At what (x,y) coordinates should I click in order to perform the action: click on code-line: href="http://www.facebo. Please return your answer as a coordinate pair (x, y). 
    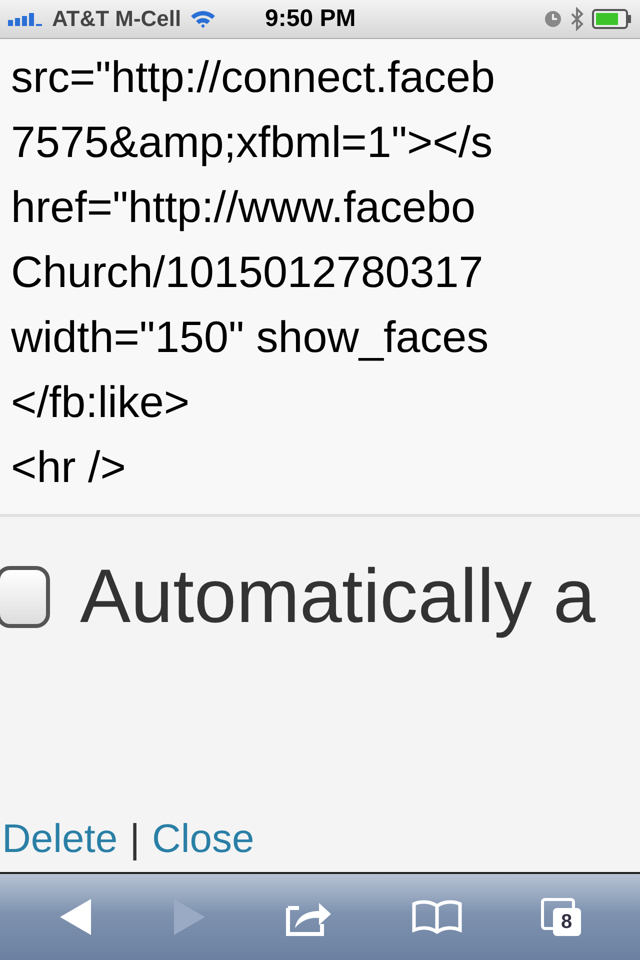
    Looking at the image, I should click on (243, 208).